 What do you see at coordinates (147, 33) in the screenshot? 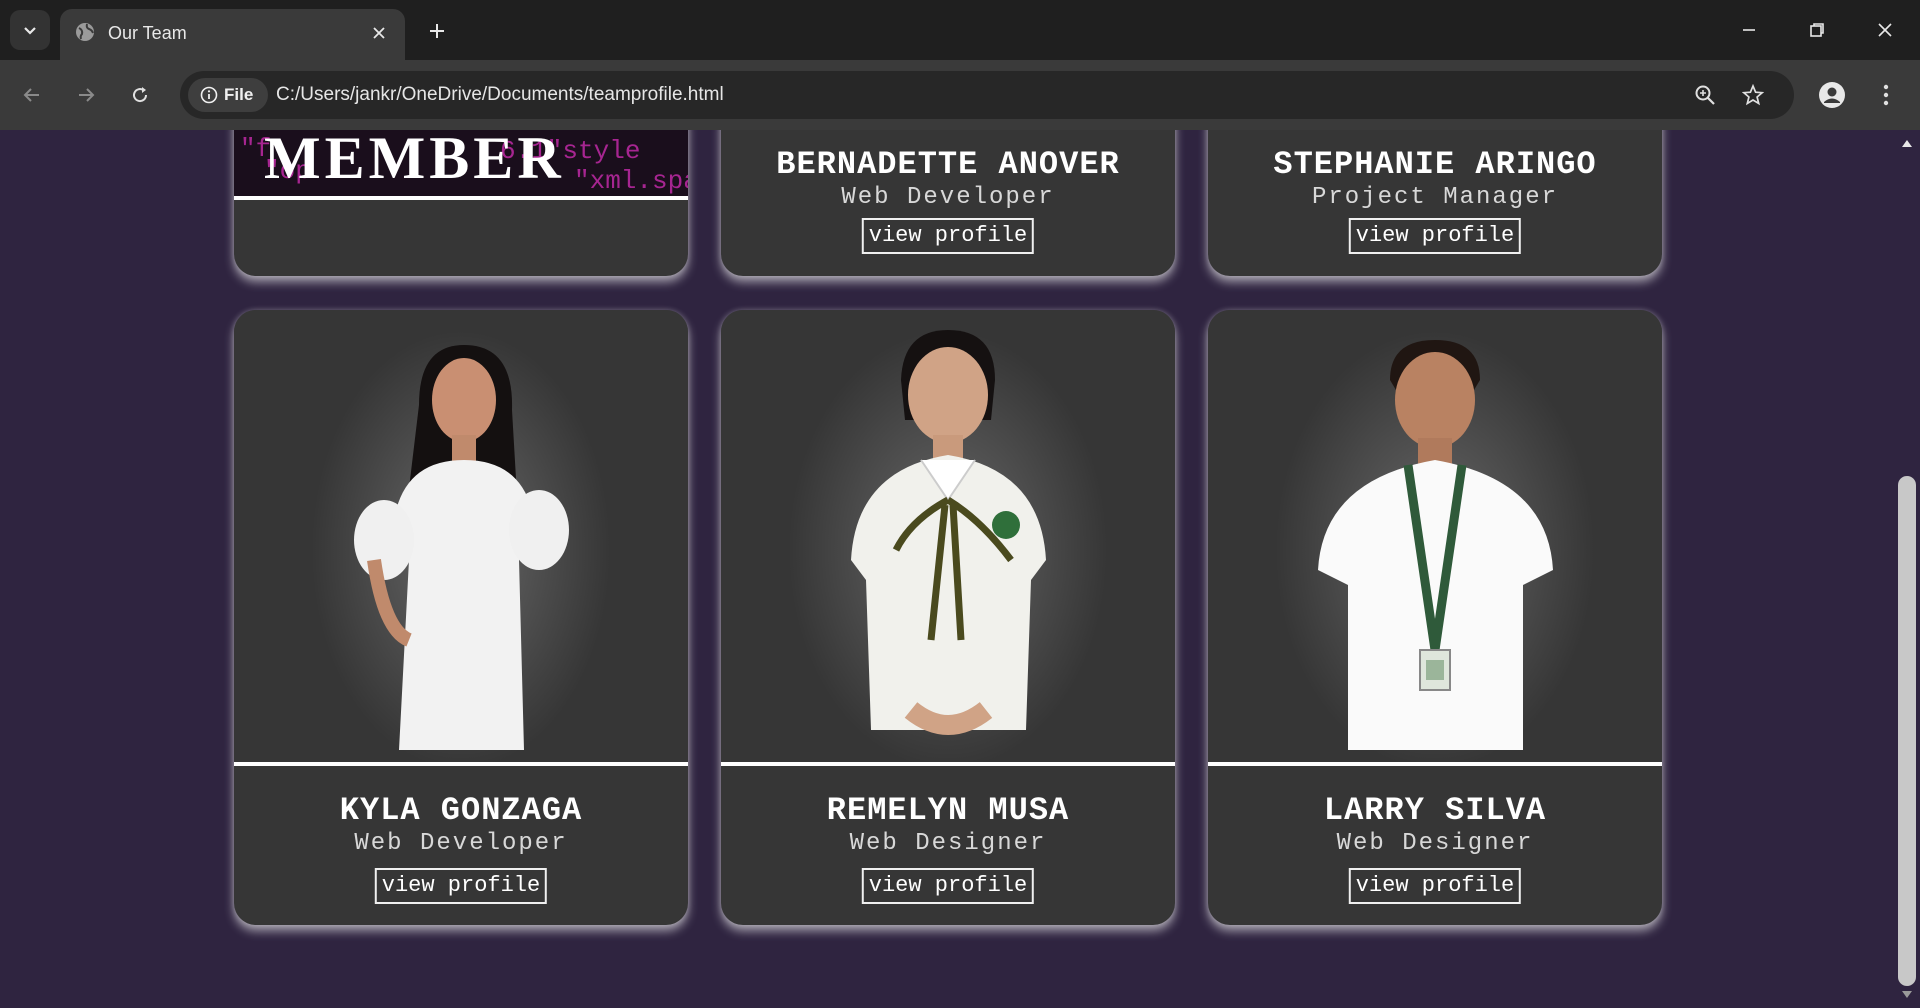
I see `tab-title: Our Team` at bounding box center [147, 33].